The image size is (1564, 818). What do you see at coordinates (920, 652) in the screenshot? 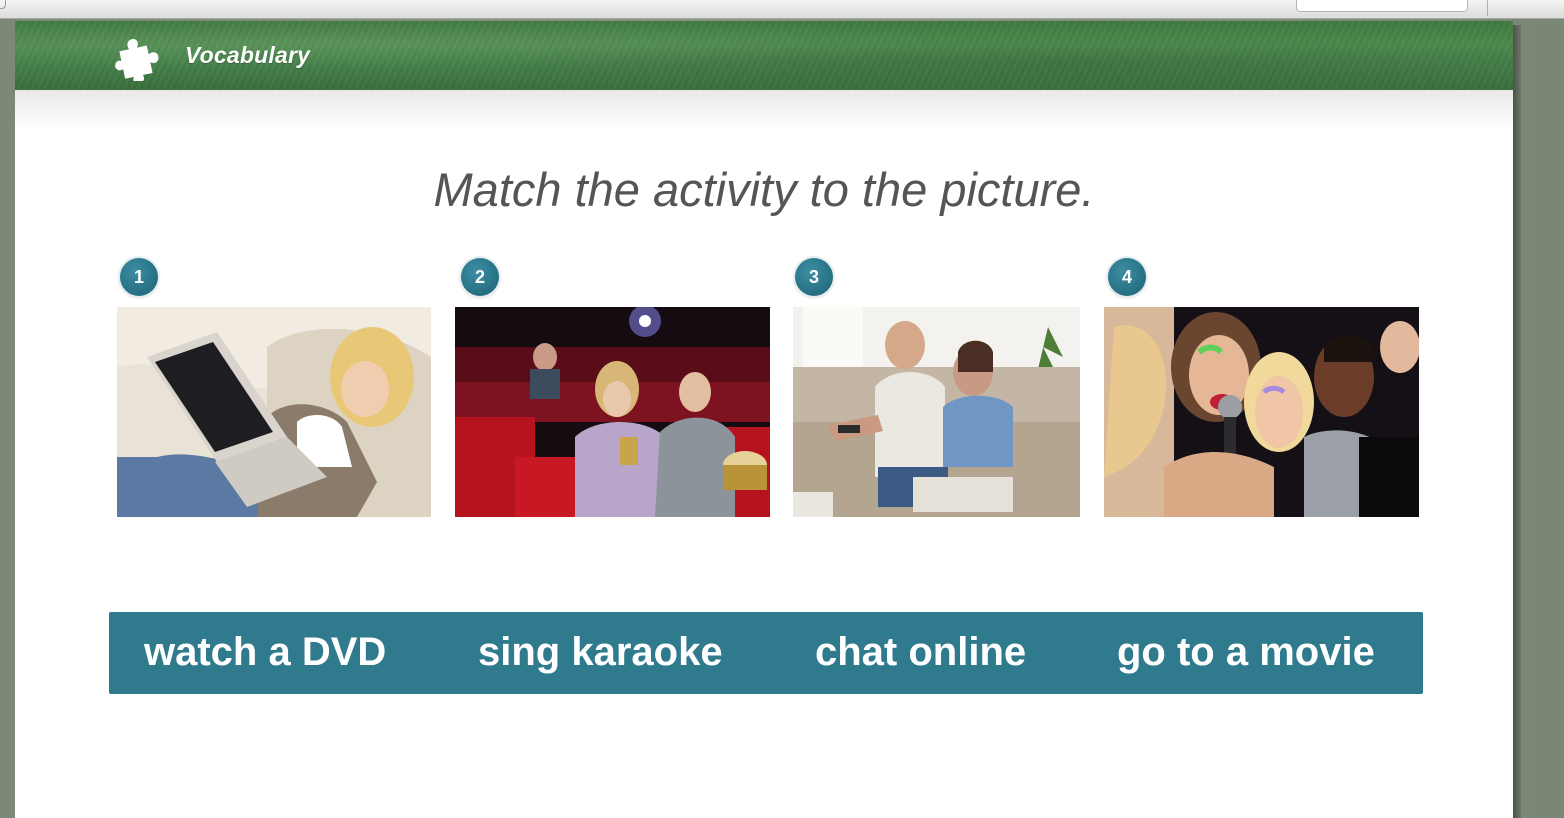
I see `word-bank-option: chat online` at bounding box center [920, 652].